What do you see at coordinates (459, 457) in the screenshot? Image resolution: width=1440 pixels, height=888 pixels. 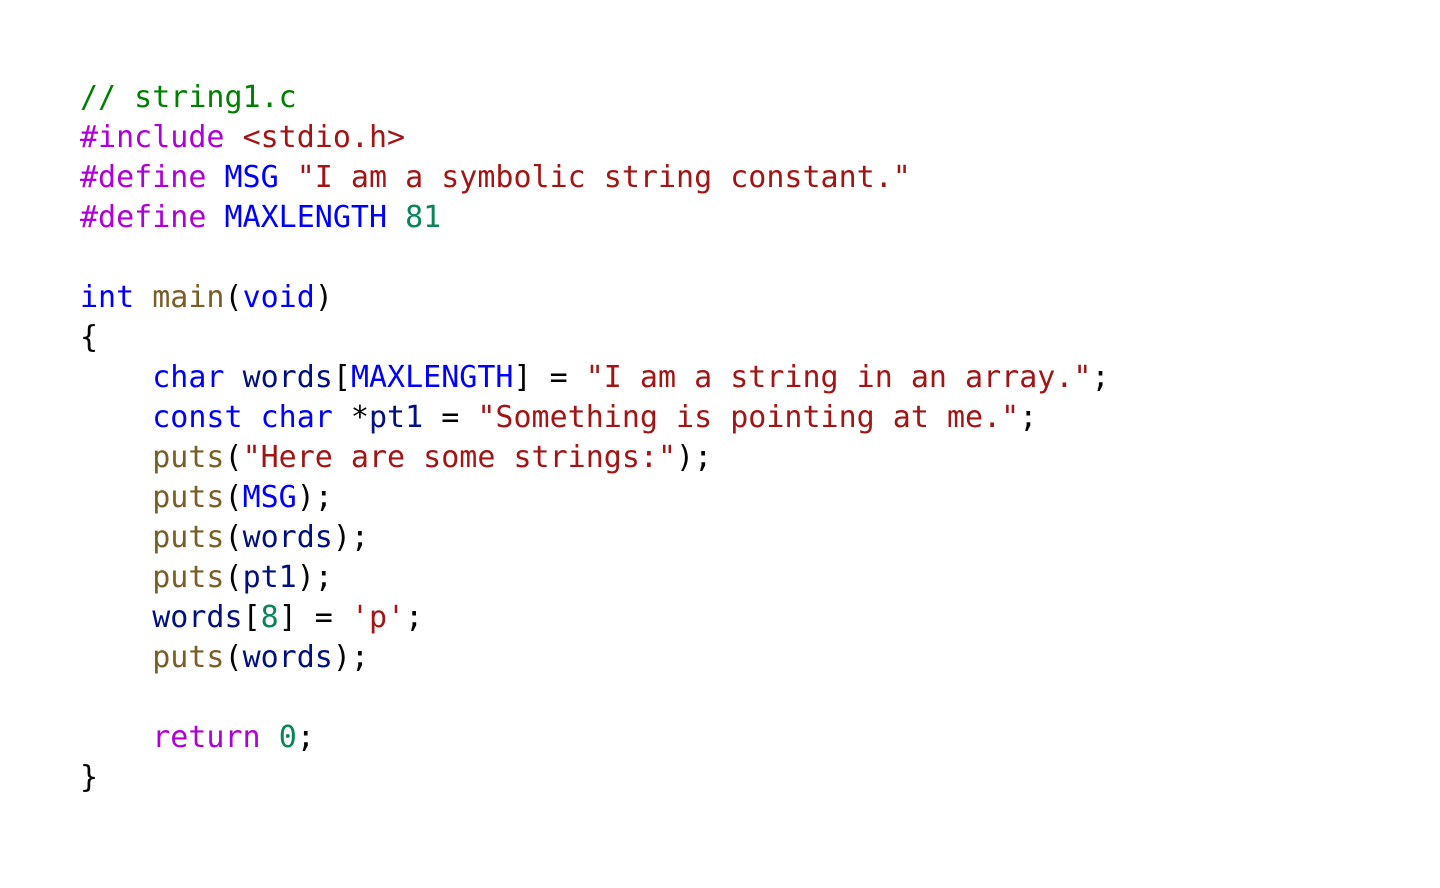 I see `code-token-string: "Here are some strings:"` at bounding box center [459, 457].